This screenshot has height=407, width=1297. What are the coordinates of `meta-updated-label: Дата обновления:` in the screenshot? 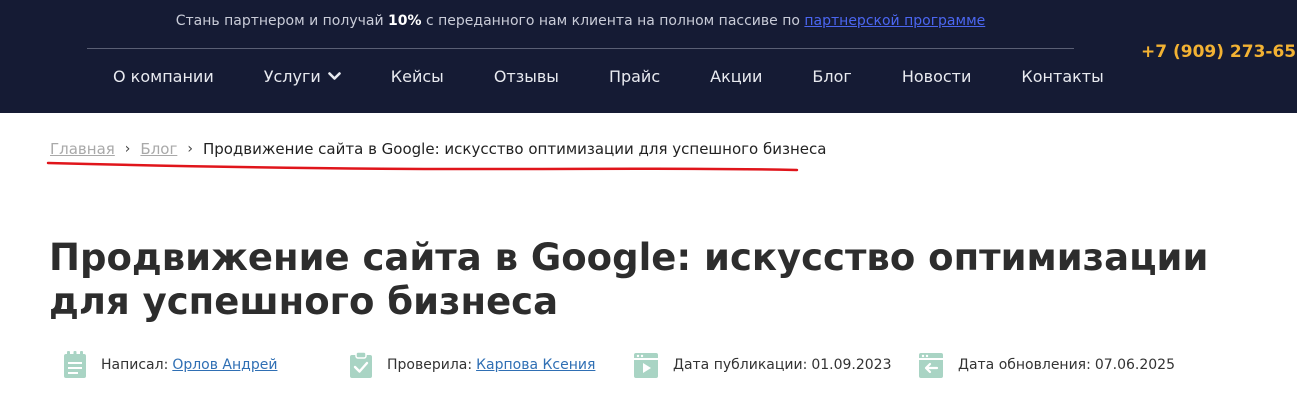 It's located at (1024, 365).